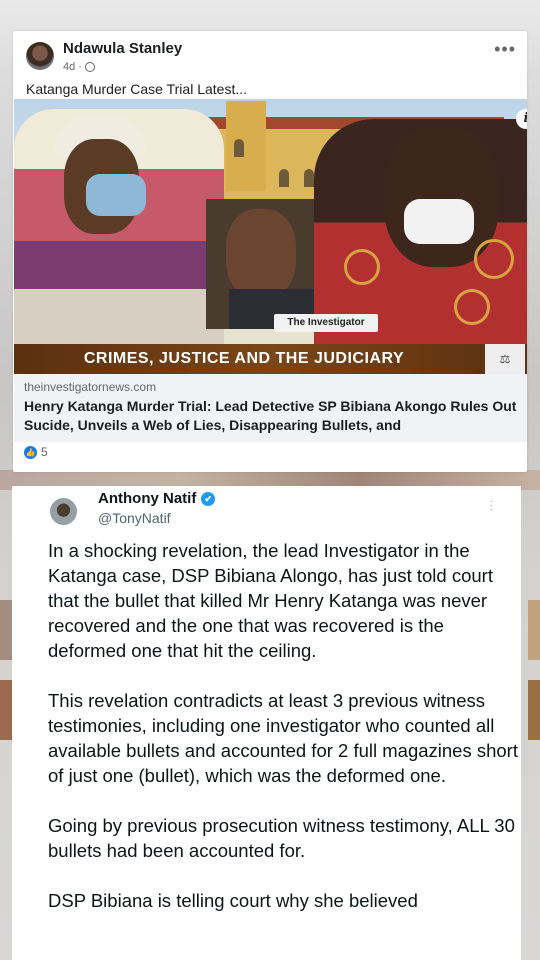 Image resolution: width=540 pixels, height=960 pixels. What do you see at coordinates (244, 358) in the screenshot?
I see `banner-text: CRIMES, JUSTICE AND THE JUDICIARY` at bounding box center [244, 358].